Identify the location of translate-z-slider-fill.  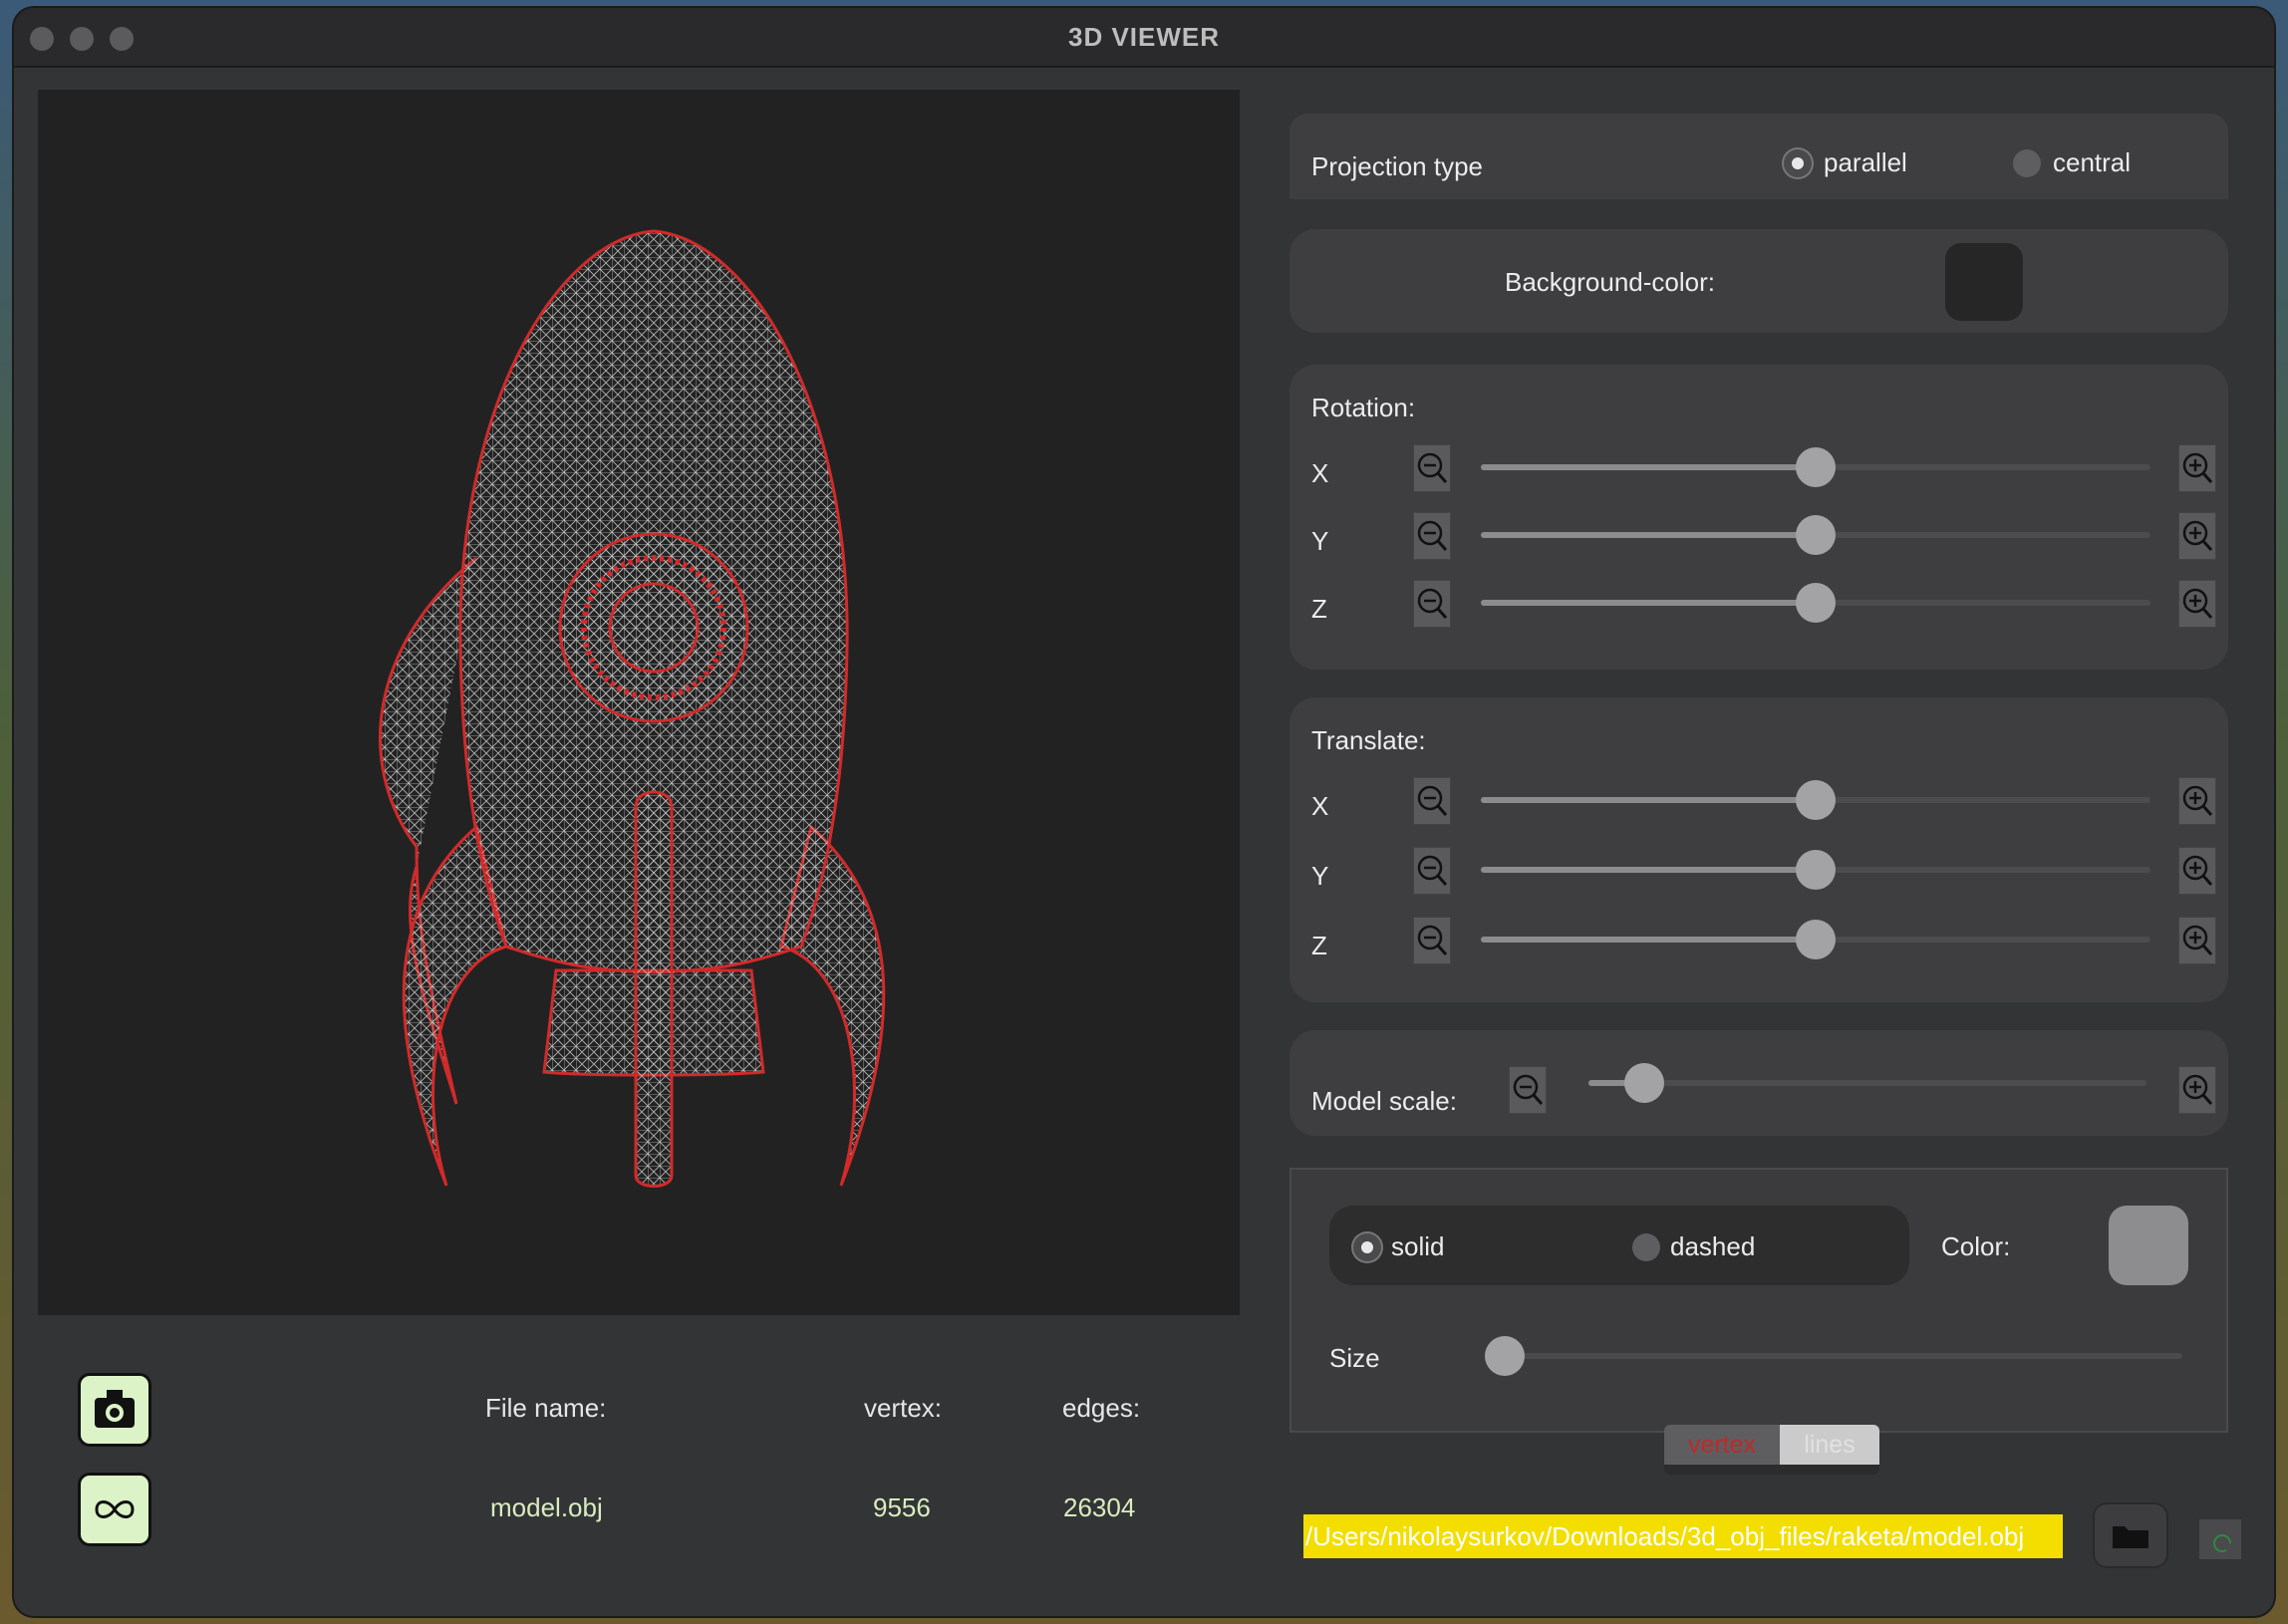
(1649, 940).